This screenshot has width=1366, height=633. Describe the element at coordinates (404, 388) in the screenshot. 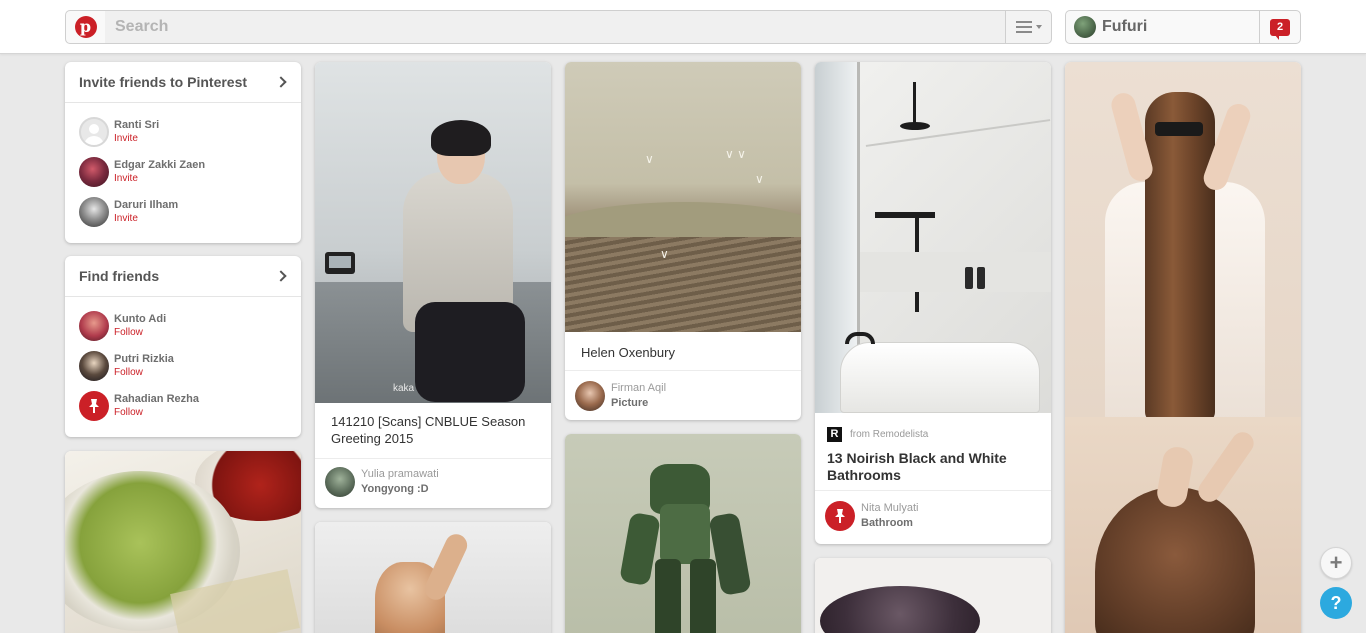

I see `image-watermark: kaka` at that location.